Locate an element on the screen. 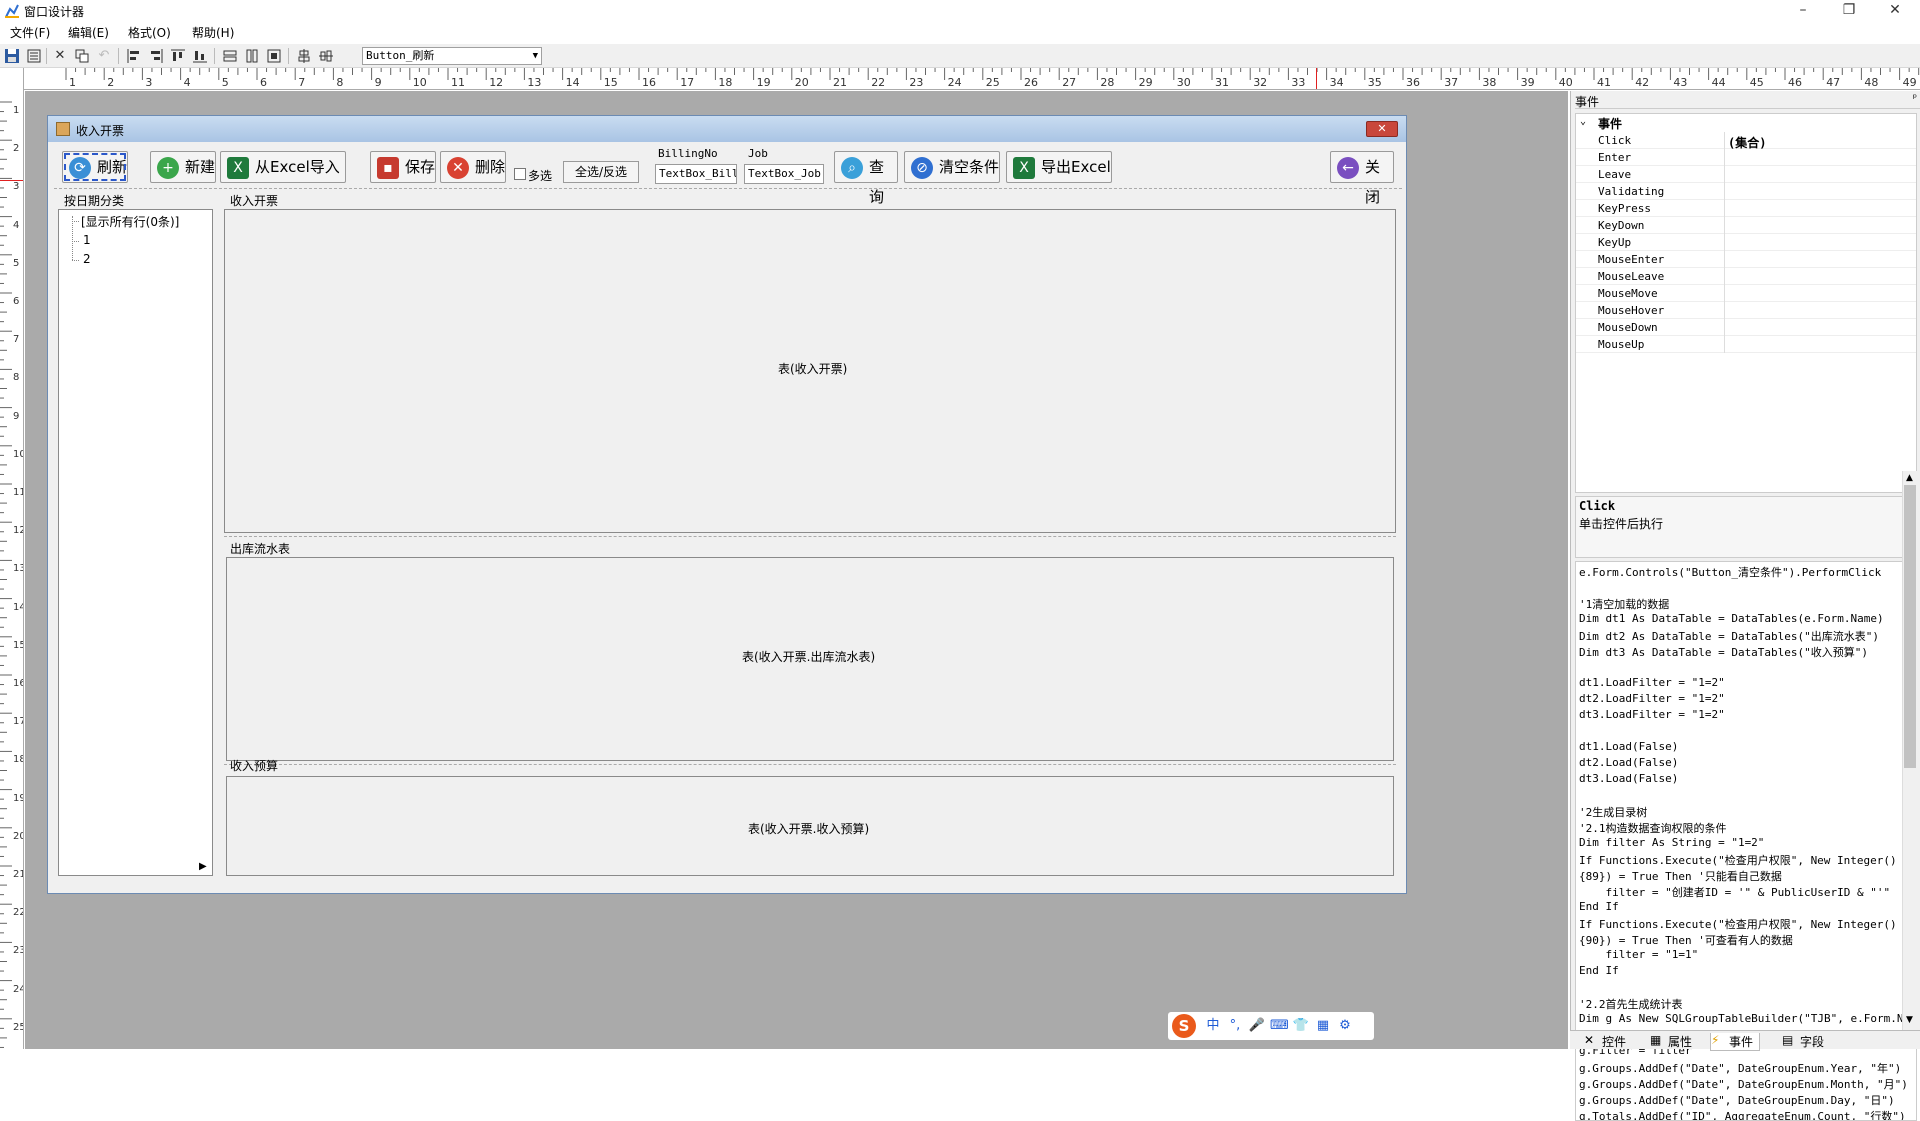 Image resolution: width=1920 pixels, height=1121 pixels. ruler-number: 7 is located at coordinates (16, 340).